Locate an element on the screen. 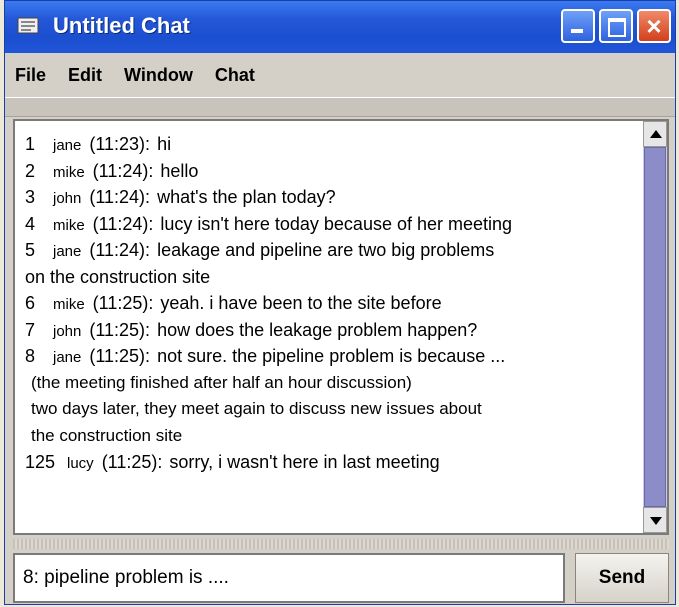  menu-bar: File Edit Window Chat is located at coordinates (340, 75).